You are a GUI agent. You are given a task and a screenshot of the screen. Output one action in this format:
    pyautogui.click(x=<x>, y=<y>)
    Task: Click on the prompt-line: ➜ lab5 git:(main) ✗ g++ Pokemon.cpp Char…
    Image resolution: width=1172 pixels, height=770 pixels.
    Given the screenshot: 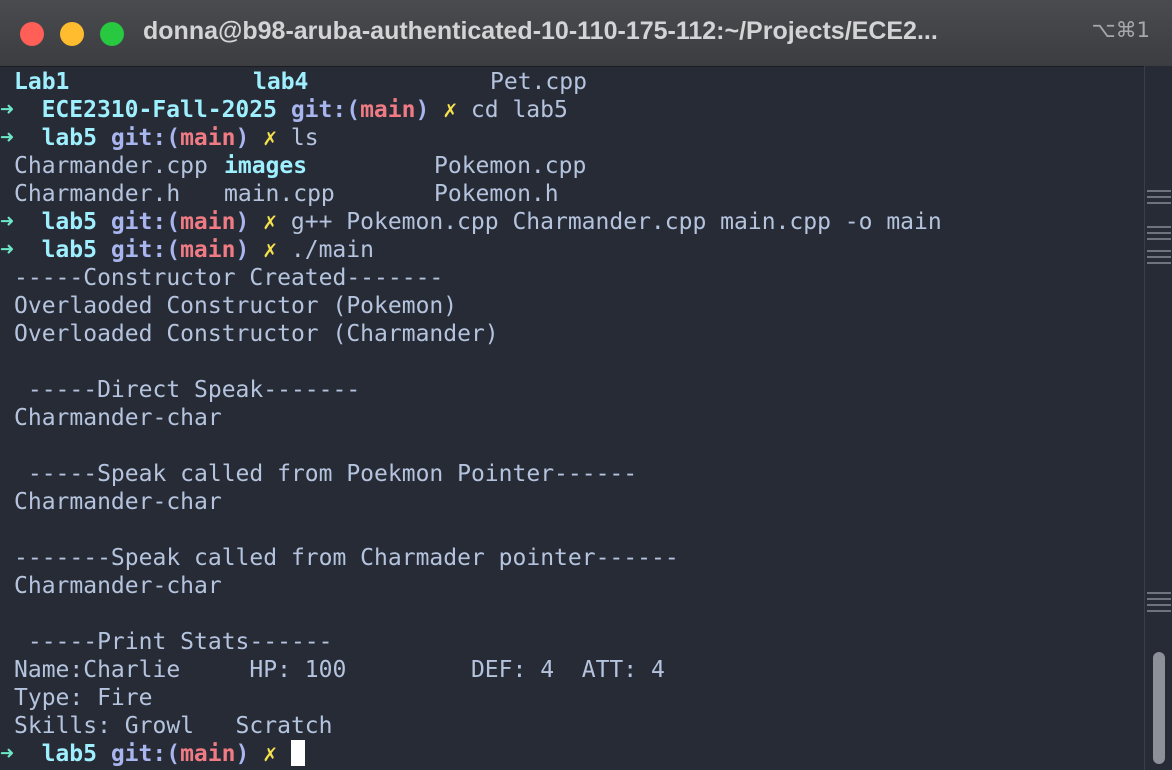 What is the action you would take?
    pyautogui.click(x=471, y=222)
    